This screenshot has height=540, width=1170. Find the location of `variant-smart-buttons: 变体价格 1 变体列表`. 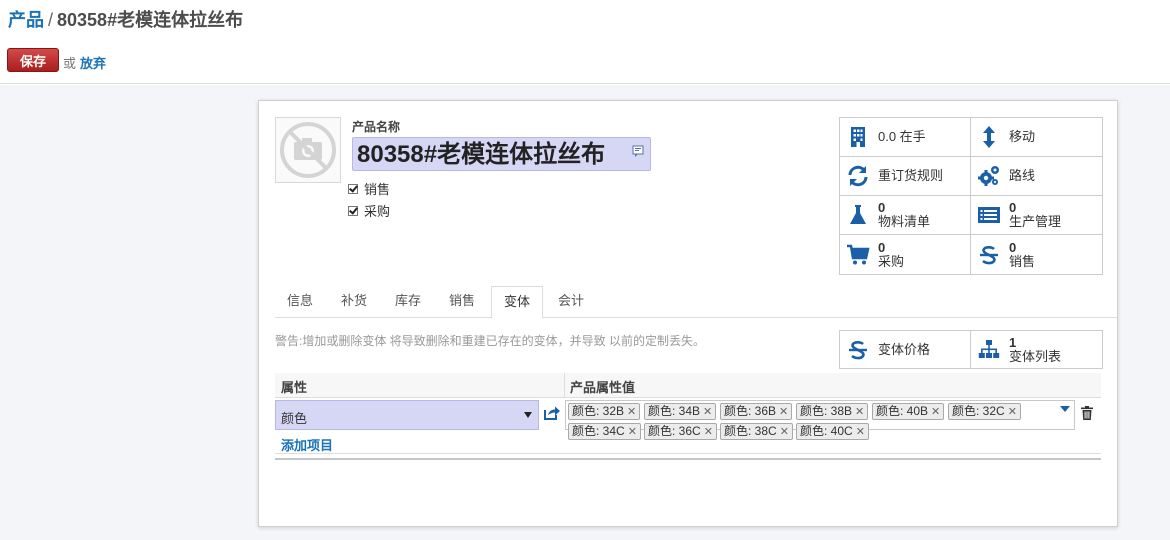

variant-smart-buttons: 变体价格 1 变体列表 is located at coordinates (971, 349).